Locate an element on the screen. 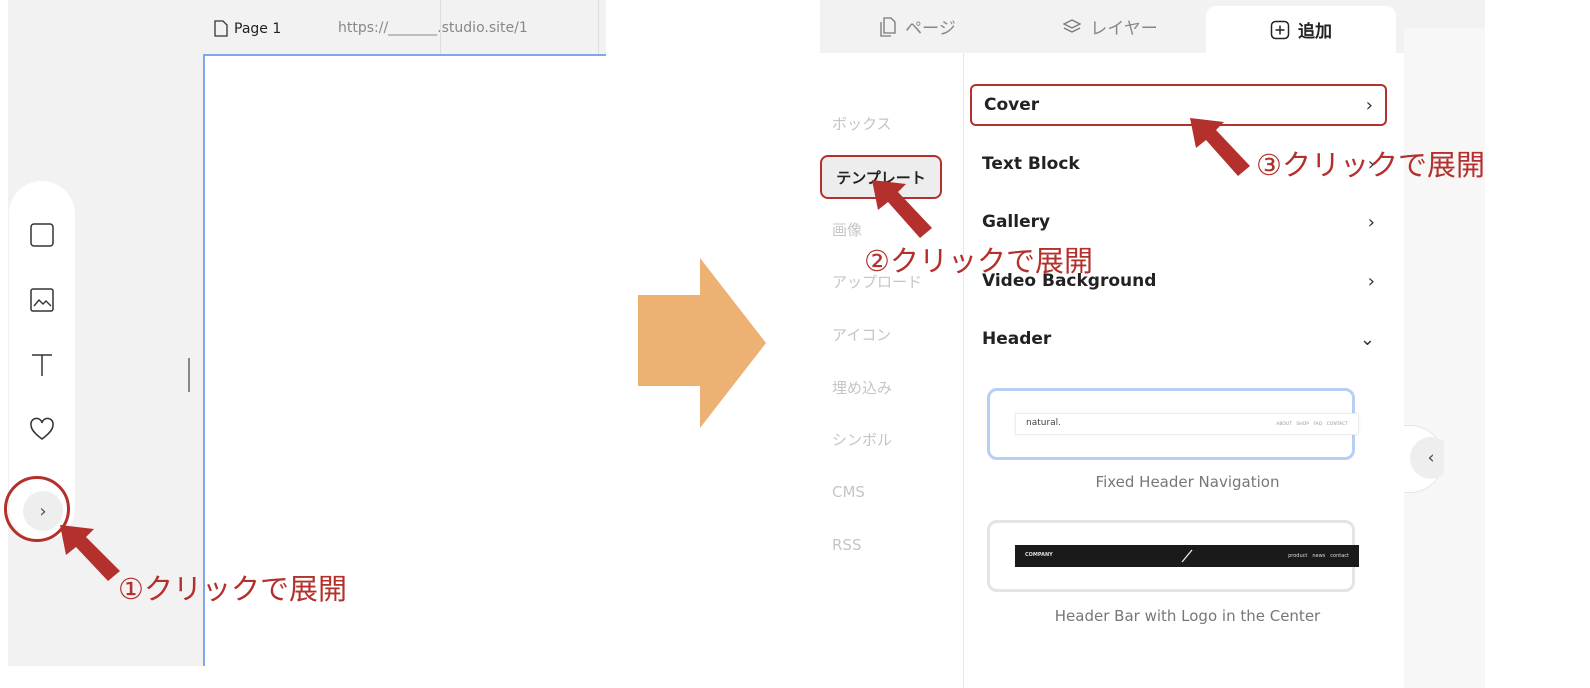  box-tool-button is located at coordinates (42, 235).